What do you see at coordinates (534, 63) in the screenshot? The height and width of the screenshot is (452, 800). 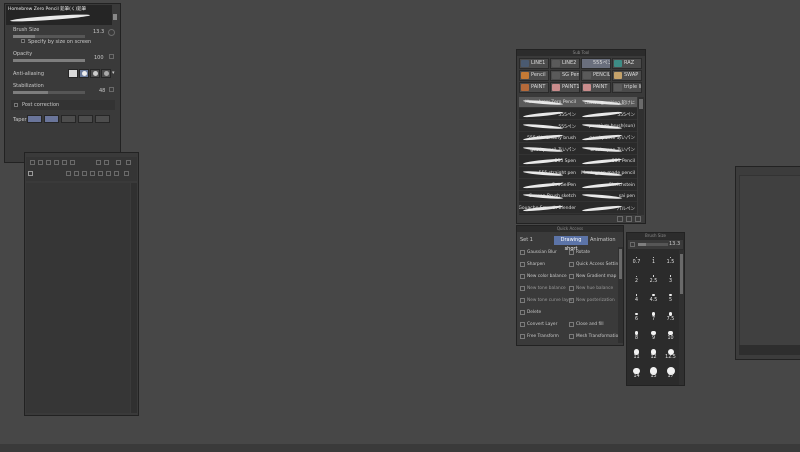 I see `sub-tool-button: LINE1` at bounding box center [534, 63].